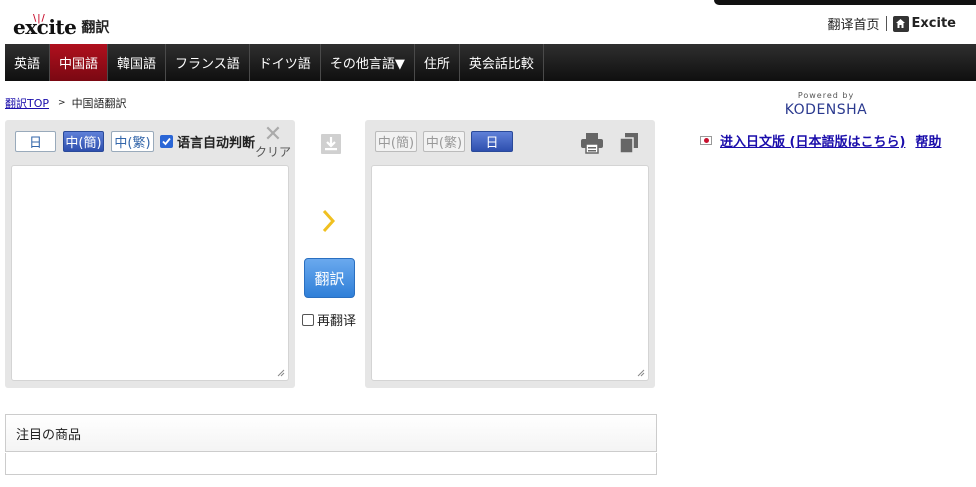 The height and width of the screenshot is (487, 976). What do you see at coordinates (285, 62) in the screenshot?
I see `nav-item-german: ドイツ語` at bounding box center [285, 62].